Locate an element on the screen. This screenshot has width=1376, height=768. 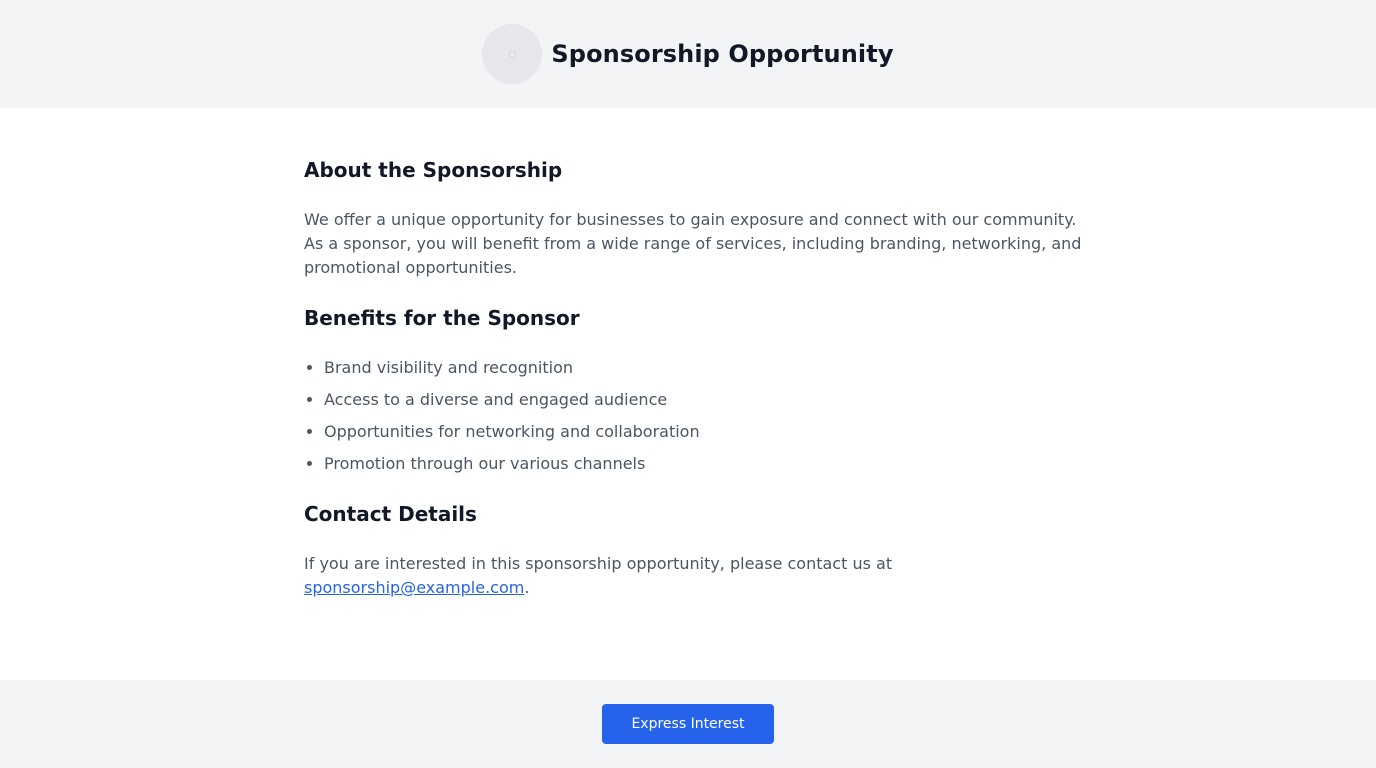
page-title: Sponsorship Opportunity is located at coordinates (722, 54).